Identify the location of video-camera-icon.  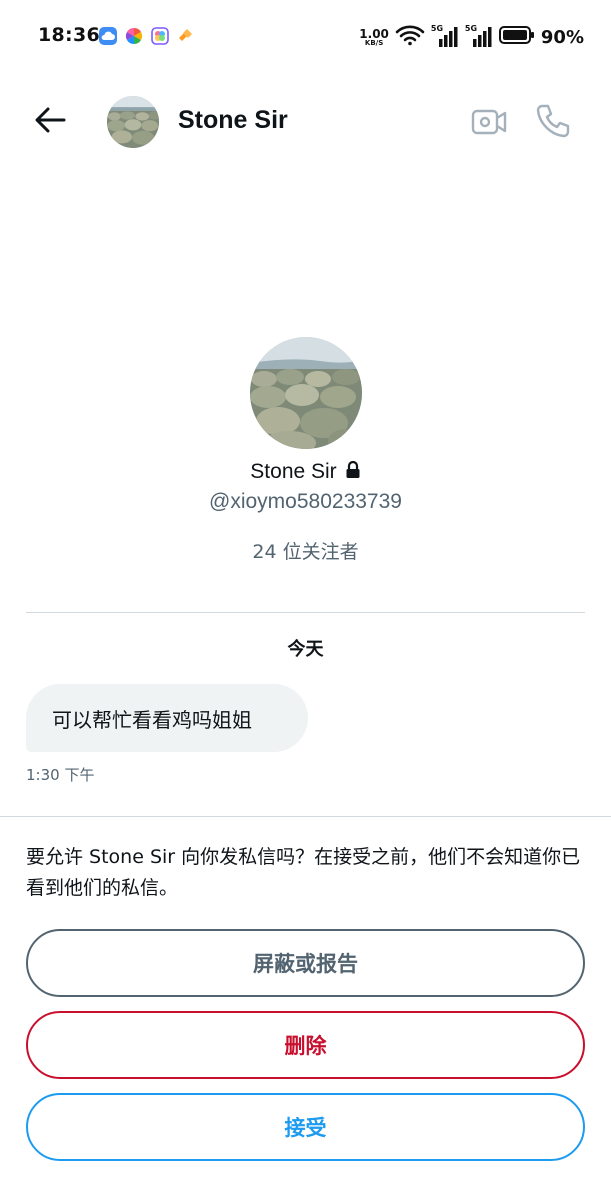
(489, 126).